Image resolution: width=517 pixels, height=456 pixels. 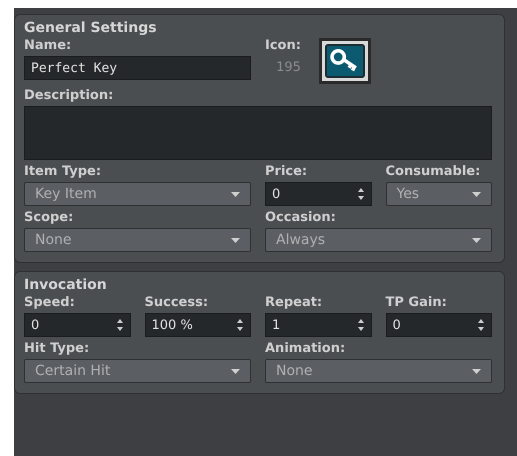 What do you see at coordinates (197, 325) in the screenshot?
I see `number-field: 100 %` at bounding box center [197, 325].